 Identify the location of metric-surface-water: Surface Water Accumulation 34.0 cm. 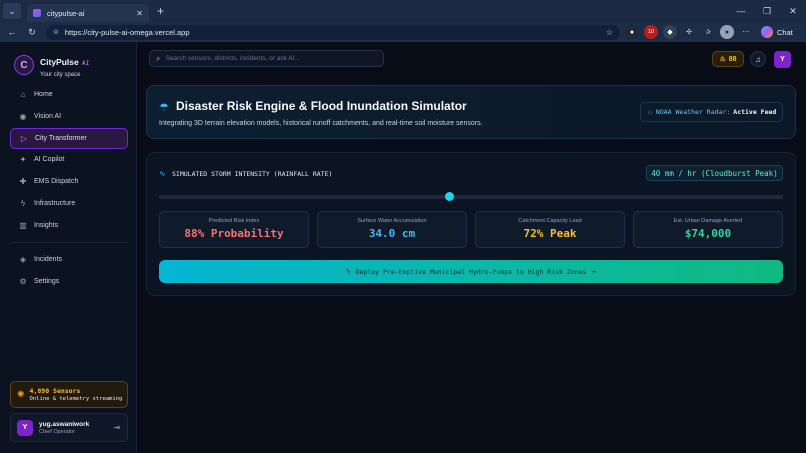
(392, 229).